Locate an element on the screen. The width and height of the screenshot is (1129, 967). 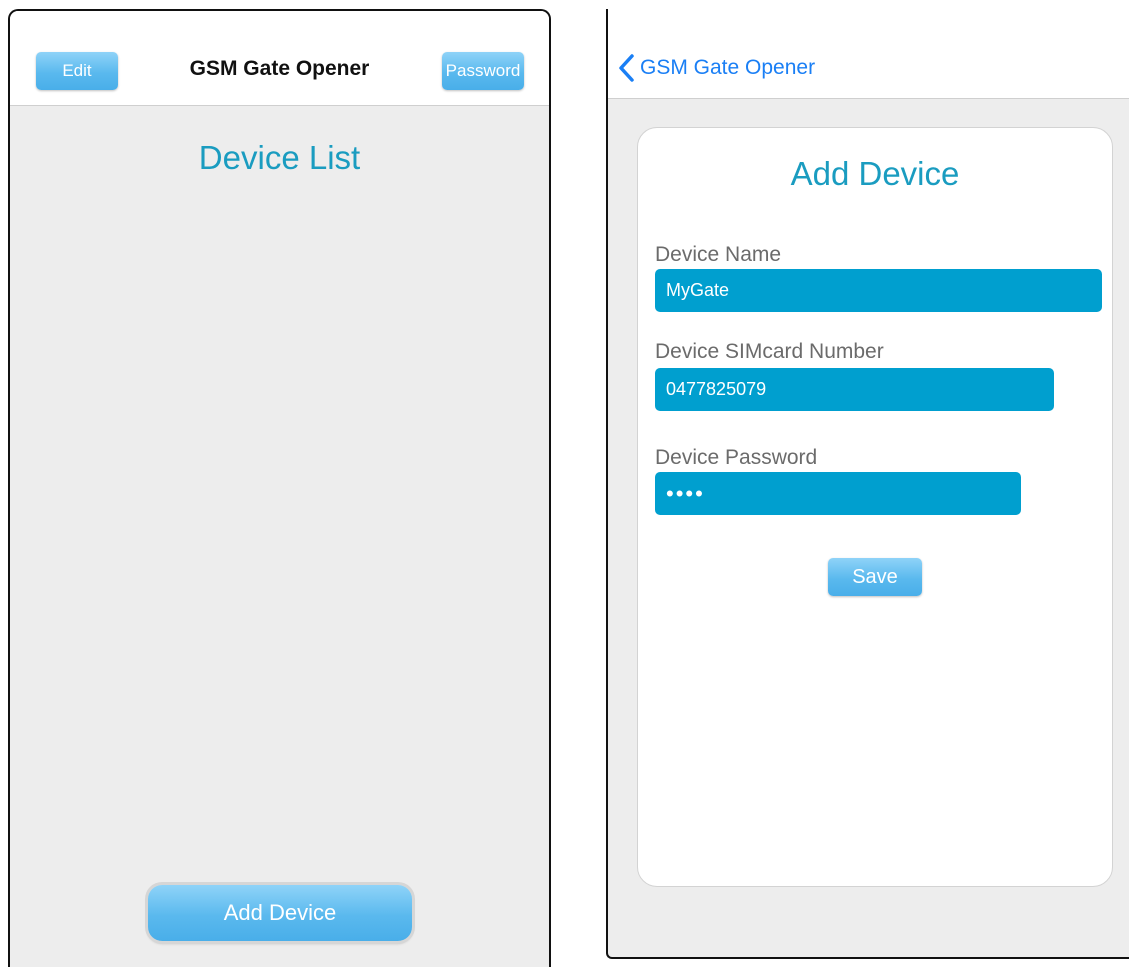
device-password-field: •••• is located at coordinates (838, 493).